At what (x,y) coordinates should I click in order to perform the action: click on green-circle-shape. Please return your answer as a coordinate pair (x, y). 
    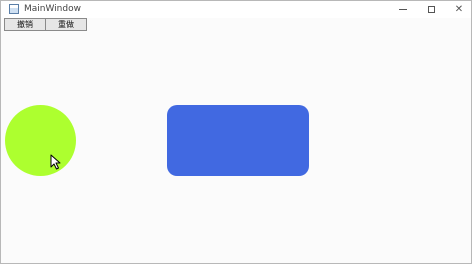
    Looking at the image, I should click on (40, 140).